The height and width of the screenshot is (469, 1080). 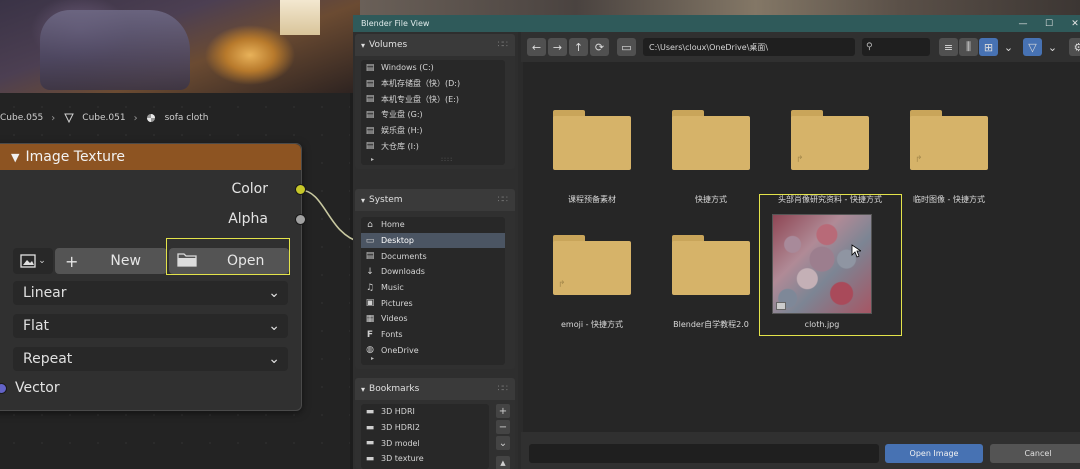 What do you see at coordinates (370, 350) in the screenshot?
I see `globe-icon: ◍` at bounding box center [370, 350].